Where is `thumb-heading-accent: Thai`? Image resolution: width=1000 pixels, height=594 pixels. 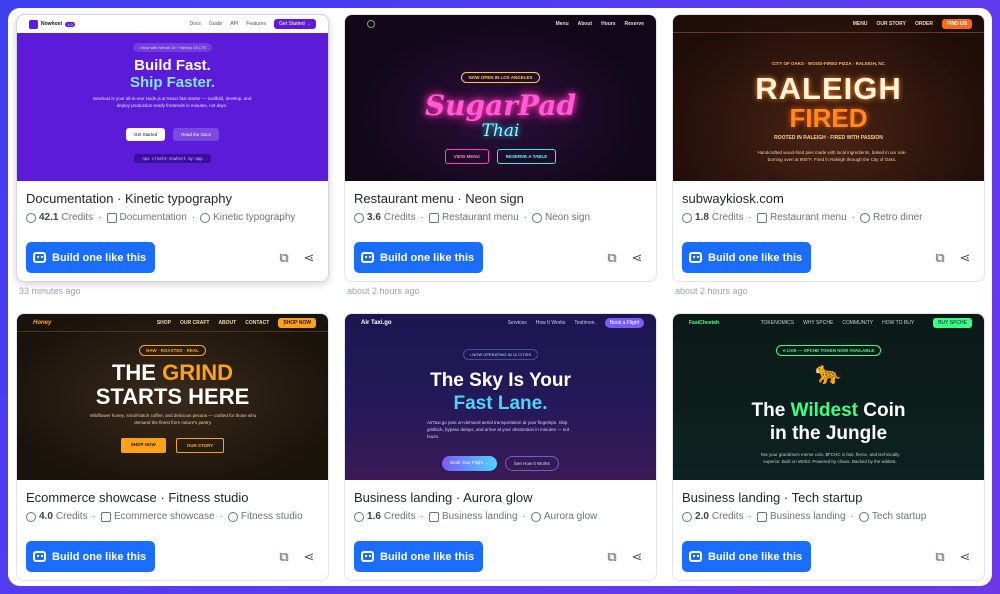 thumb-heading-accent: Thai is located at coordinates (500, 131).